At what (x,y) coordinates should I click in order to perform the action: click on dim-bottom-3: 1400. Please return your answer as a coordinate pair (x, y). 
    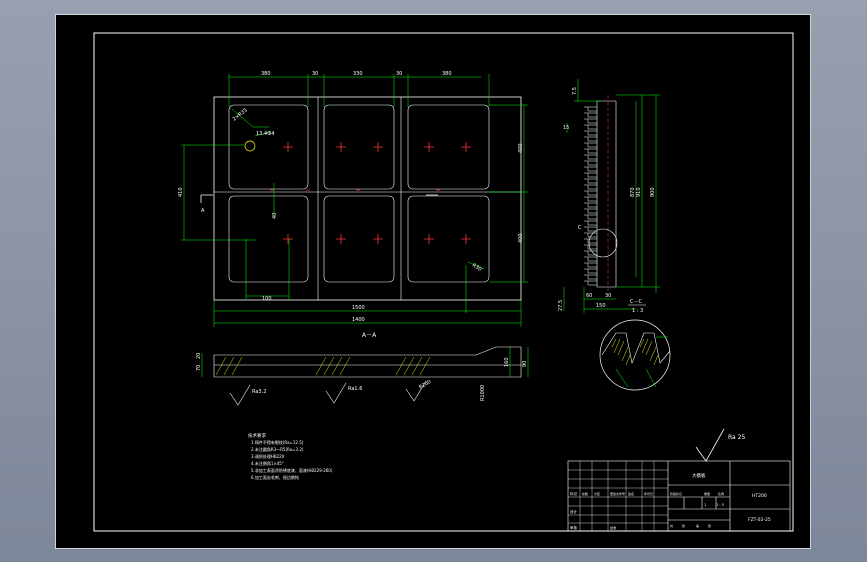
    Looking at the image, I should click on (358, 320).